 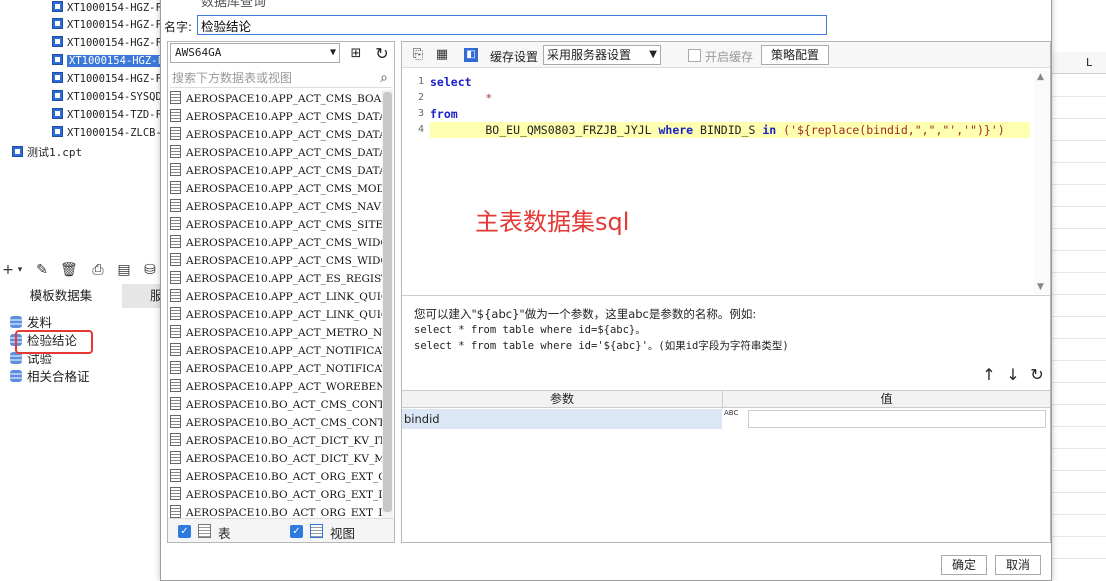 I want to click on editor-toolbar: ⎘ ▦ ◧ 缓存设置 采用服务器设置 ▼ 开启缓存 策略配置, so click(x=726, y=55).